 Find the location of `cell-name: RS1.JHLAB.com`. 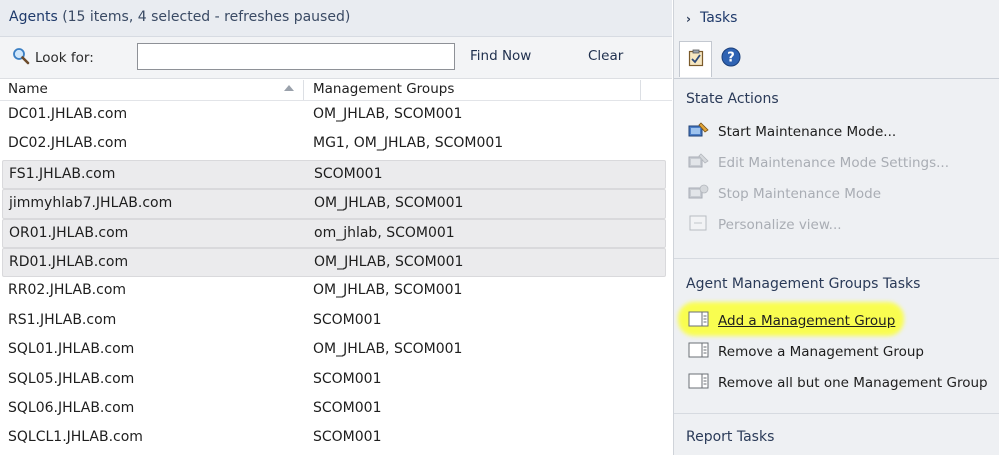

cell-name: RS1.JHLAB.com is located at coordinates (62, 319).